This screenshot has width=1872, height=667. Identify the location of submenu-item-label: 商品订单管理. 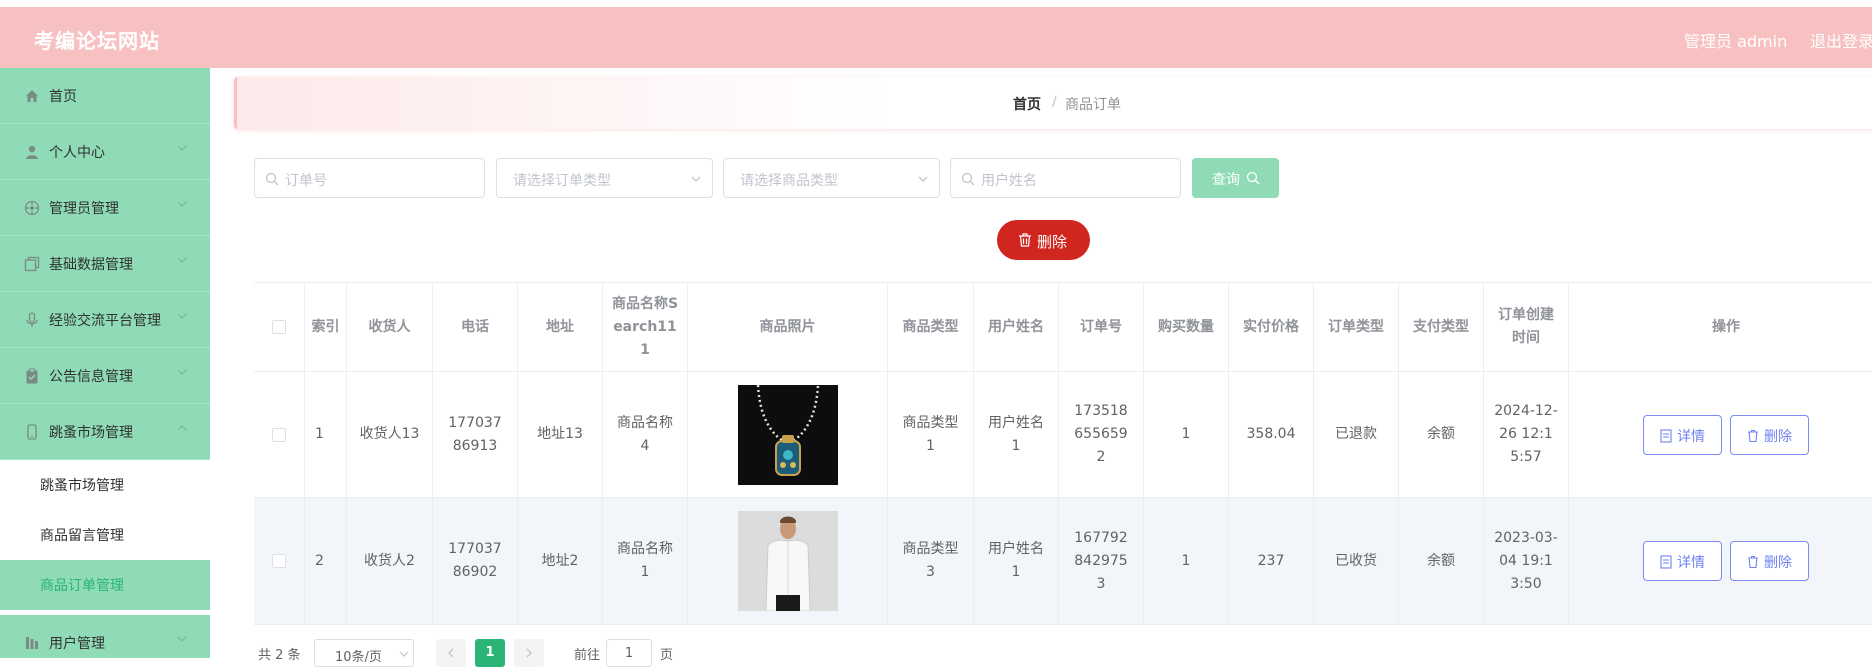
(82, 586).